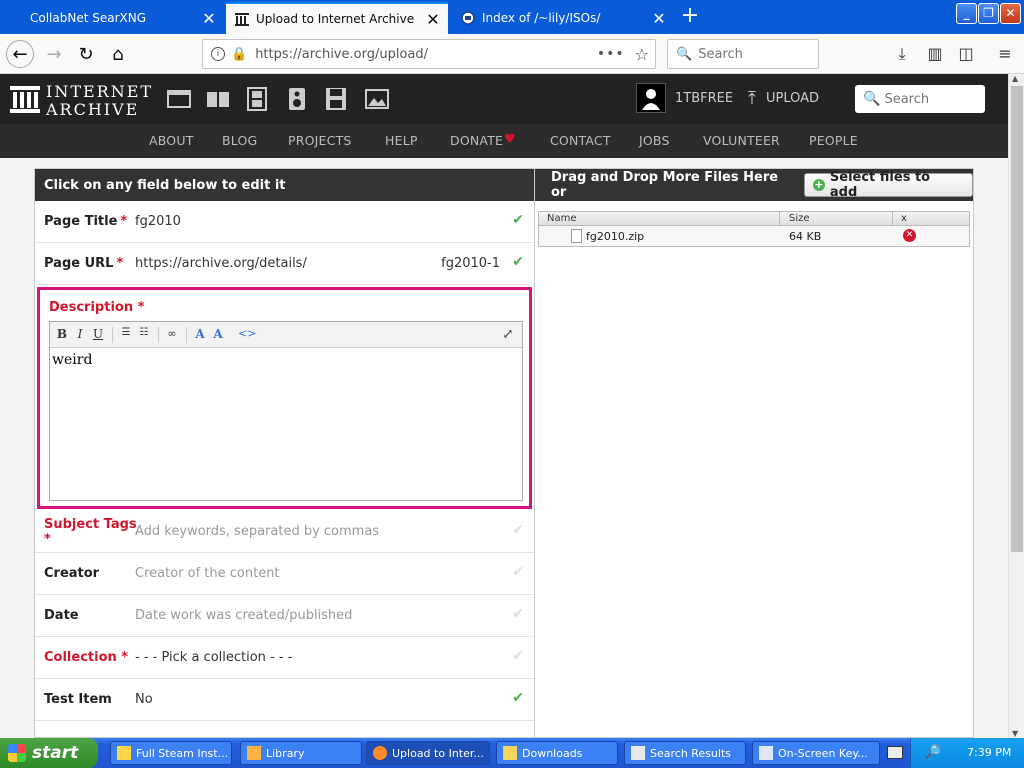 The image size is (1024, 768). Describe the element at coordinates (171, 140) in the screenshot. I see `nav-about: ABOUT` at that location.